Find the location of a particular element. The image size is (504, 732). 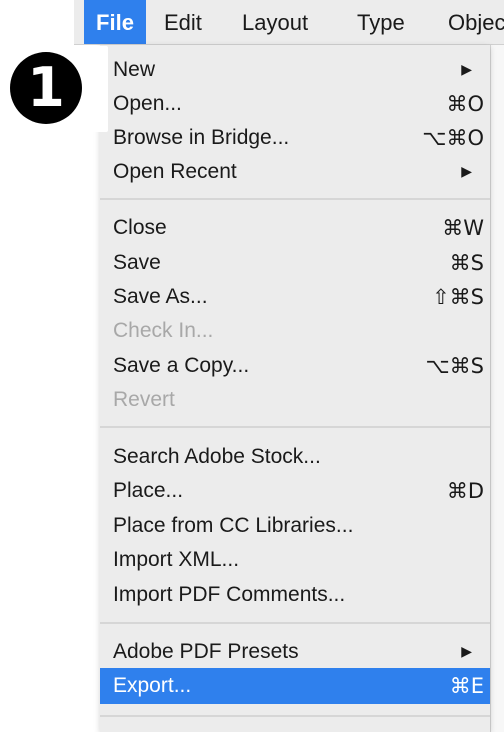

menu-item-browse-in-bridge: Browse in Bridge... ⌥⌘O is located at coordinates (295, 138).